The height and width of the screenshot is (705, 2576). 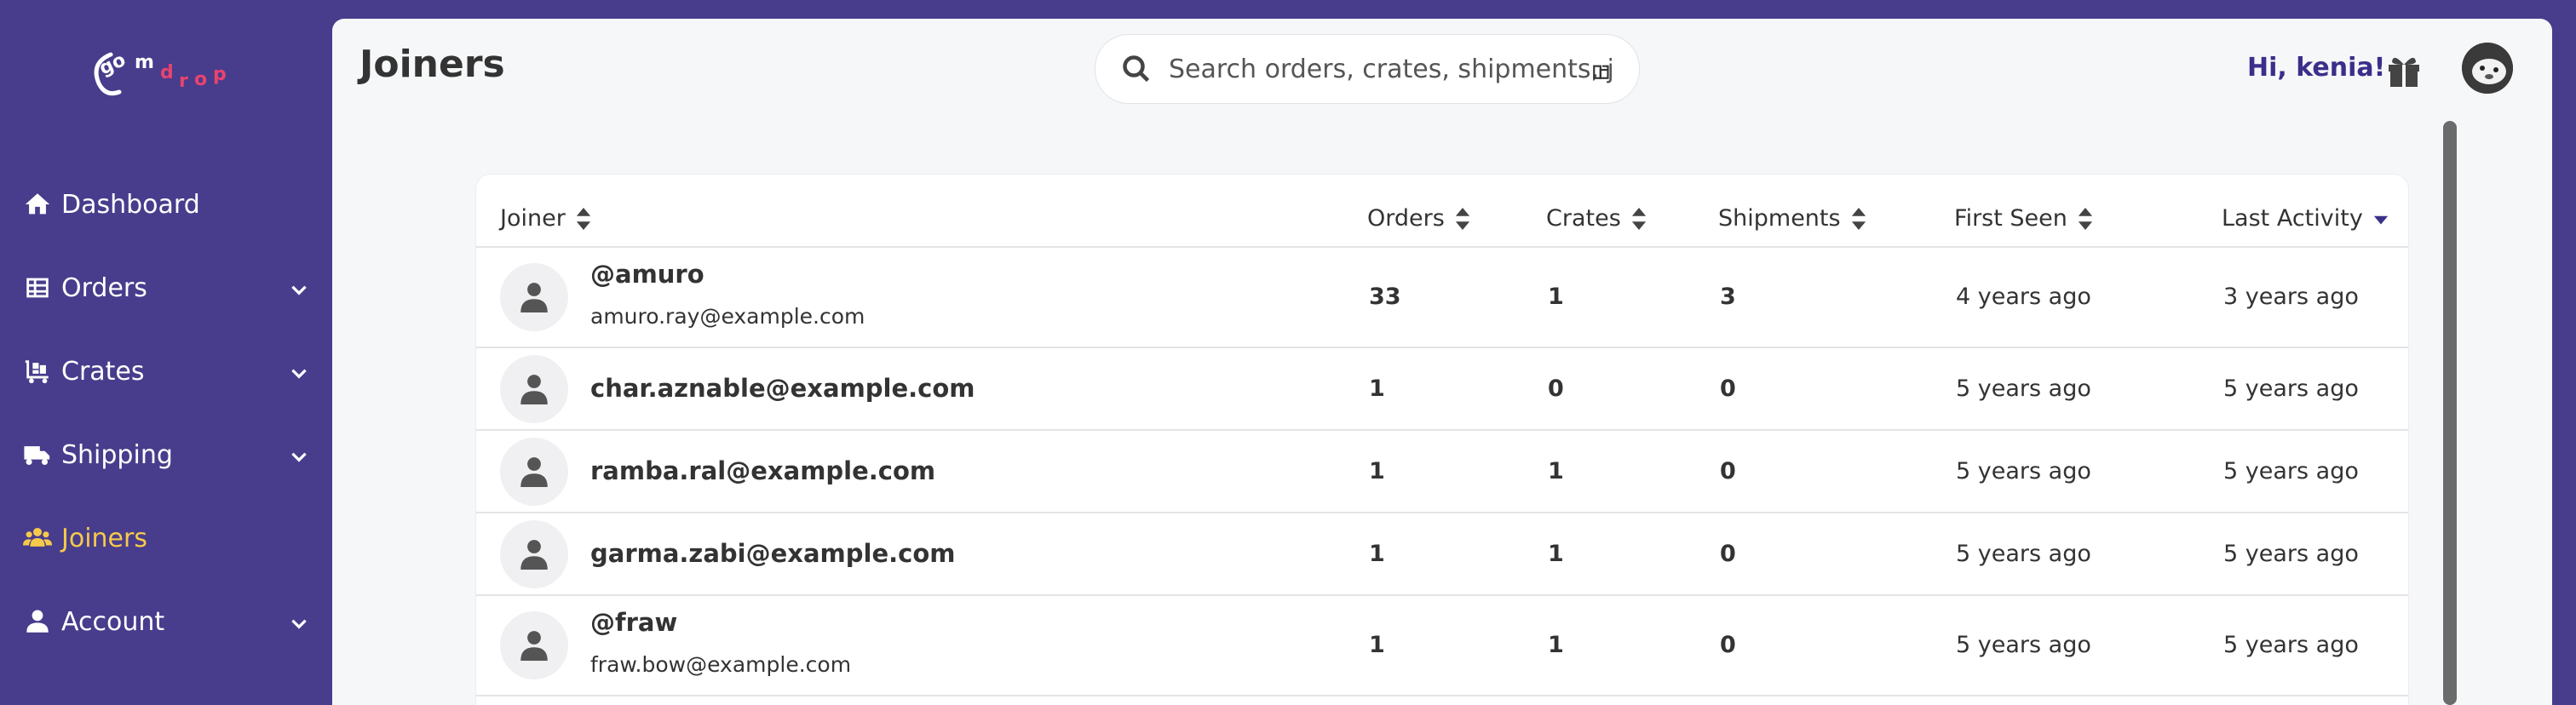 What do you see at coordinates (1556, 388) in the screenshot?
I see `crates-count: 0` at bounding box center [1556, 388].